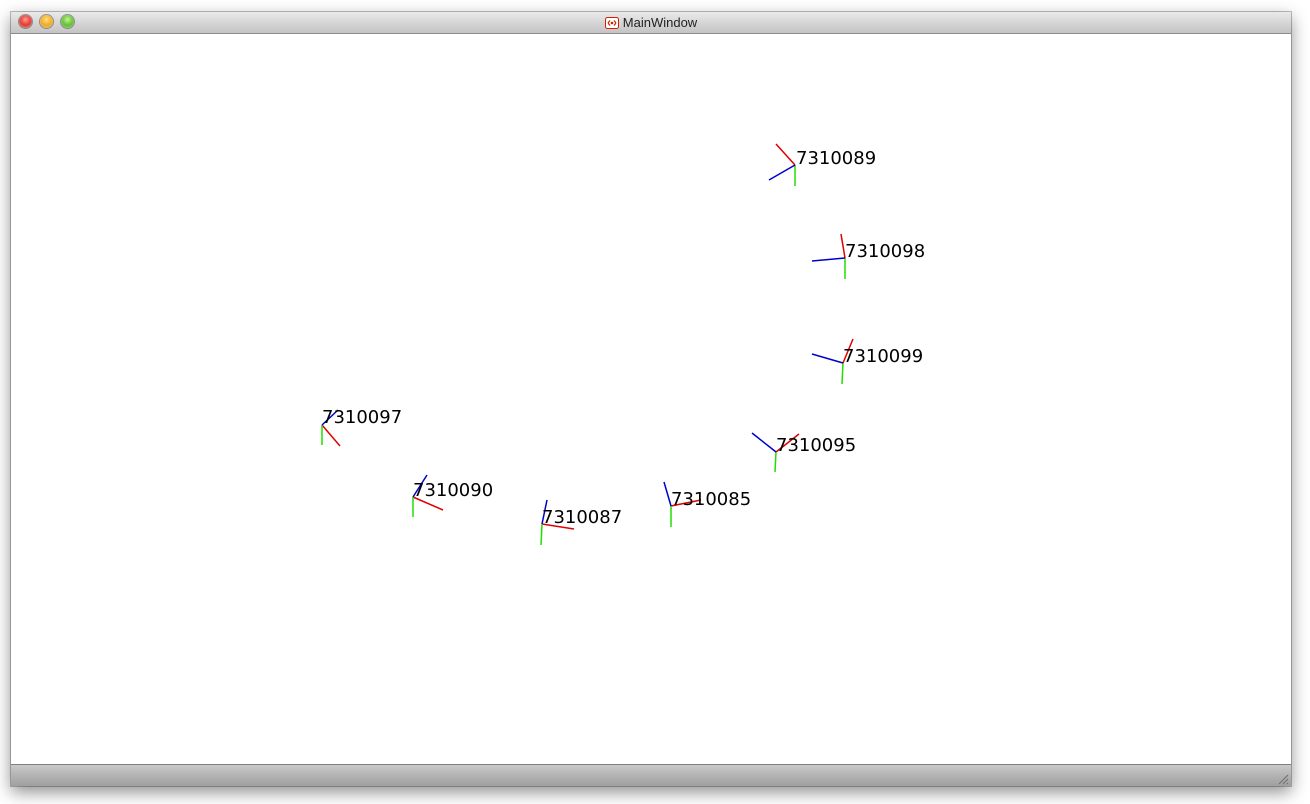 This screenshot has height=804, width=1310. Describe the element at coordinates (25, 21) in the screenshot. I see `close-window-button` at that location.